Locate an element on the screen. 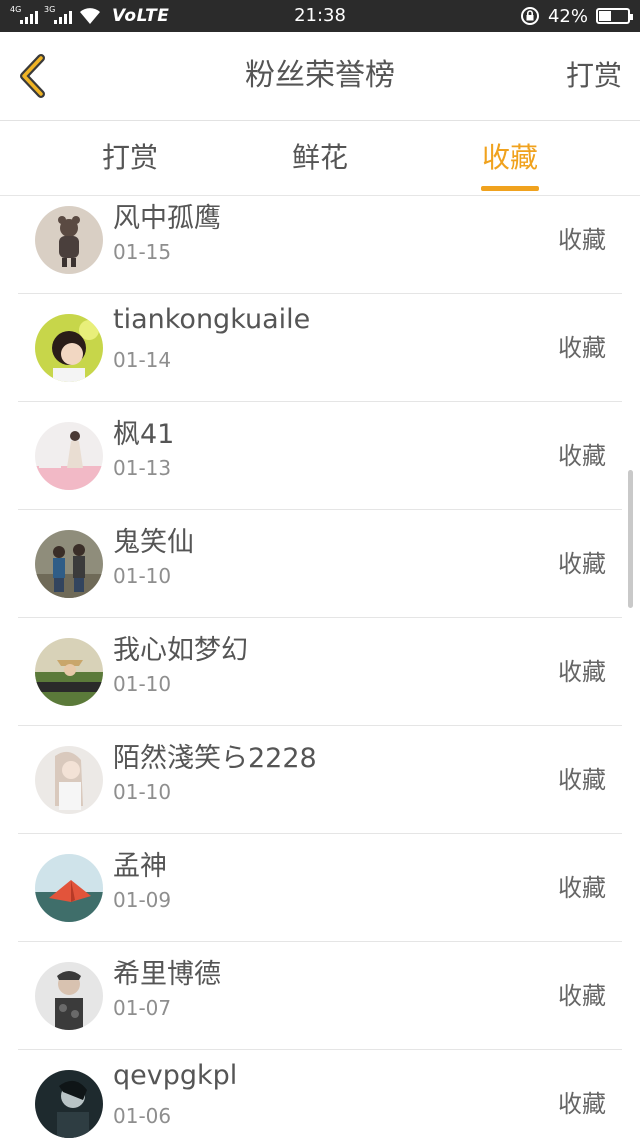 The height and width of the screenshot is (1138, 640). tab-active-indicator is located at coordinates (509, 188).